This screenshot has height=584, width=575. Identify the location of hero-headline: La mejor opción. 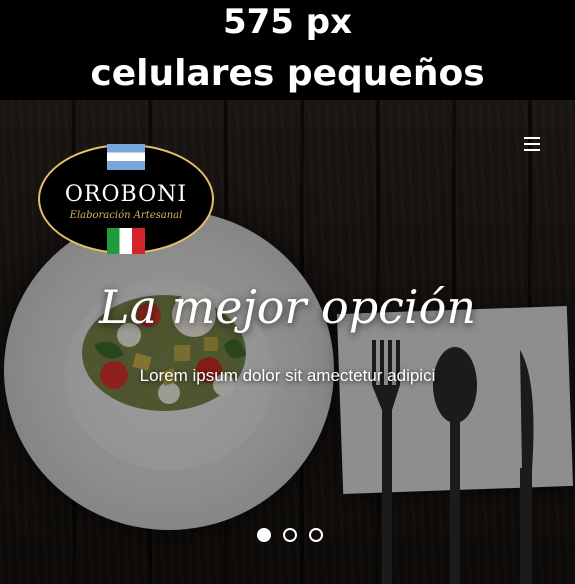
(287, 307).